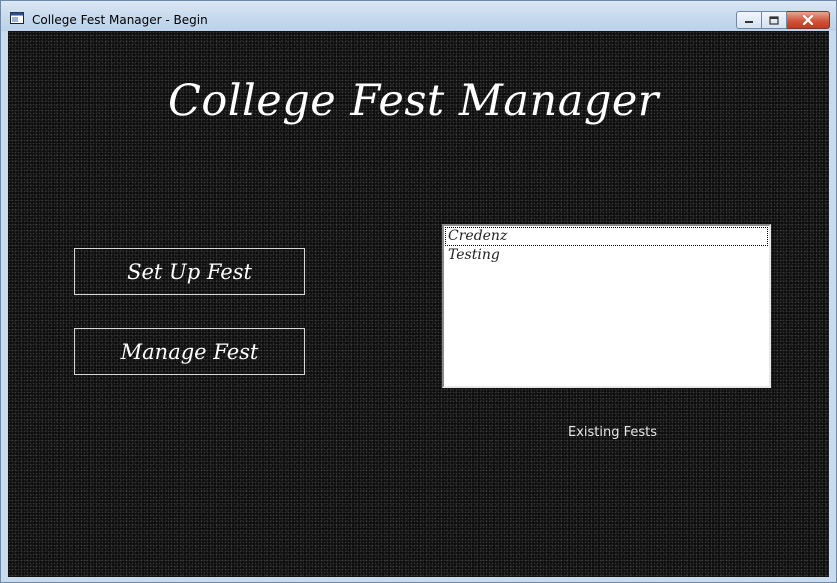 Image resolution: width=837 pixels, height=583 pixels. What do you see at coordinates (189, 271) in the screenshot?
I see `set-up-fest-button: Set Up Fest` at bounding box center [189, 271].